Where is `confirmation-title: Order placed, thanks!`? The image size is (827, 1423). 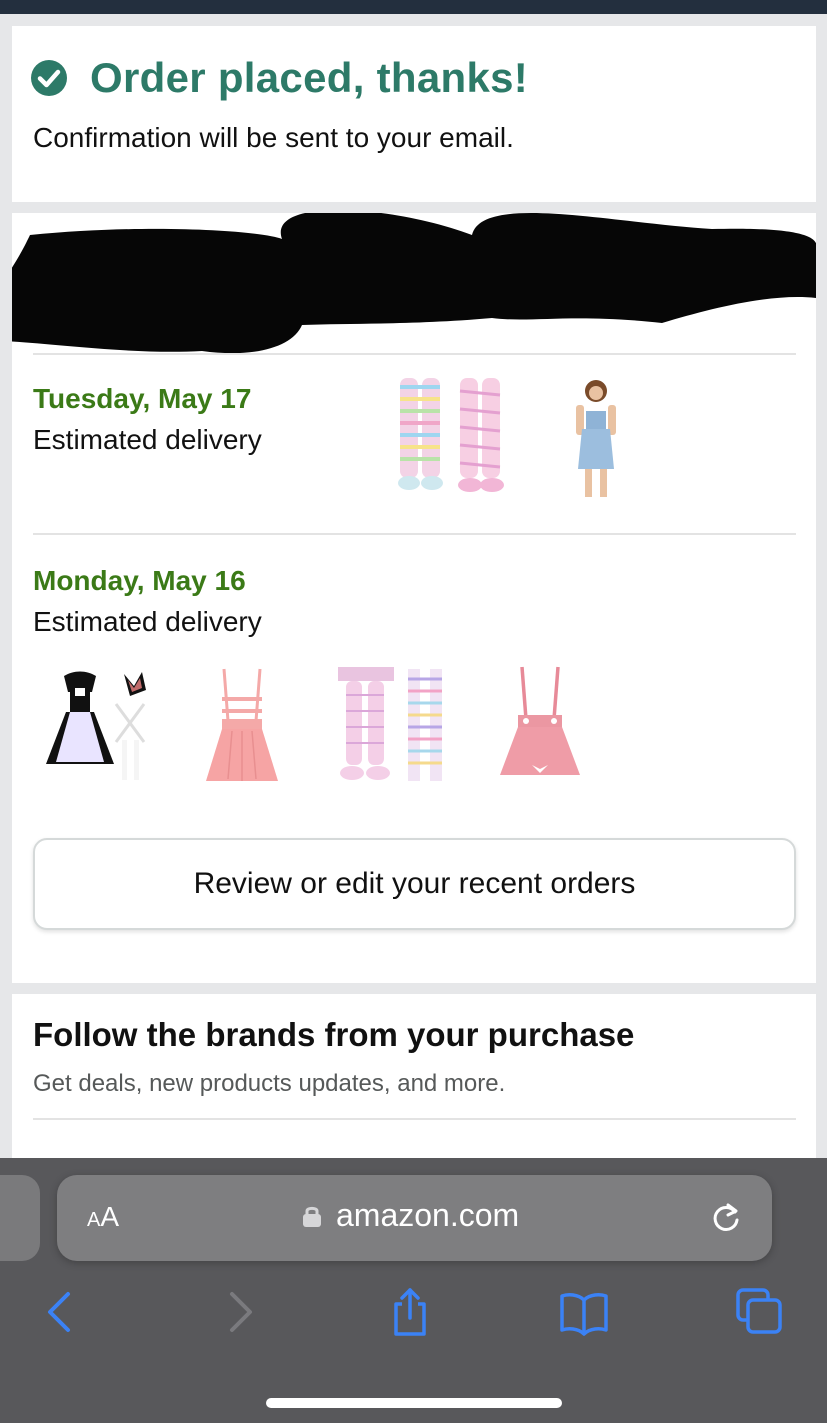 confirmation-title: Order placed, thanks! is located at coordinates (309, 77).